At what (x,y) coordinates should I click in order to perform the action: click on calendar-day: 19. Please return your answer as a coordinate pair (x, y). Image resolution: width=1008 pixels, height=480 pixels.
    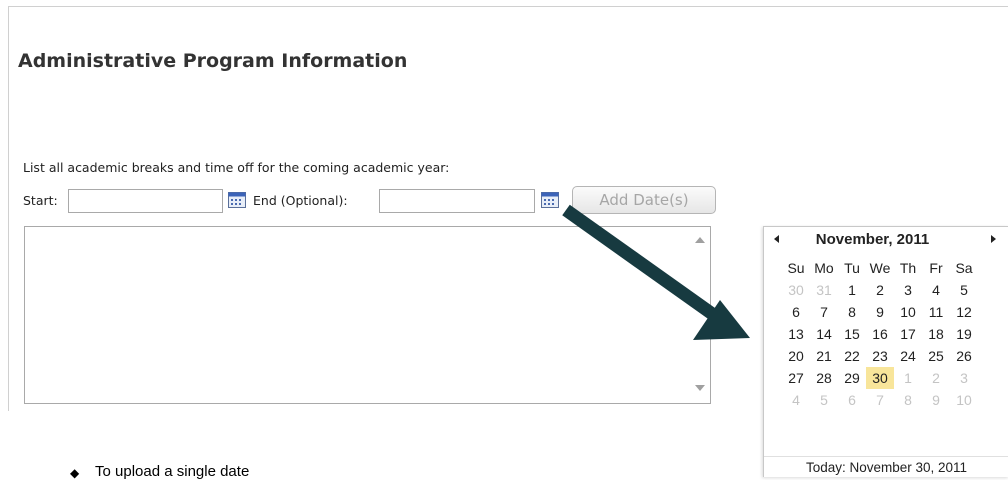
    Looking at the image, I should click on (964, 334).